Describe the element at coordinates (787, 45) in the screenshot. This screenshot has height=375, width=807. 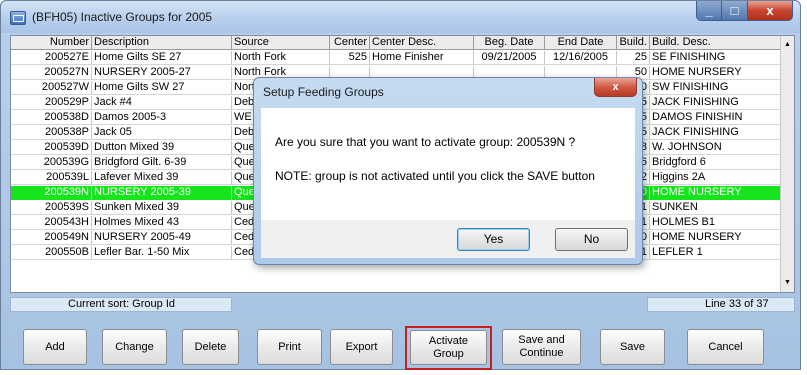
I see `scroll-up-icon: ▲` at that location.